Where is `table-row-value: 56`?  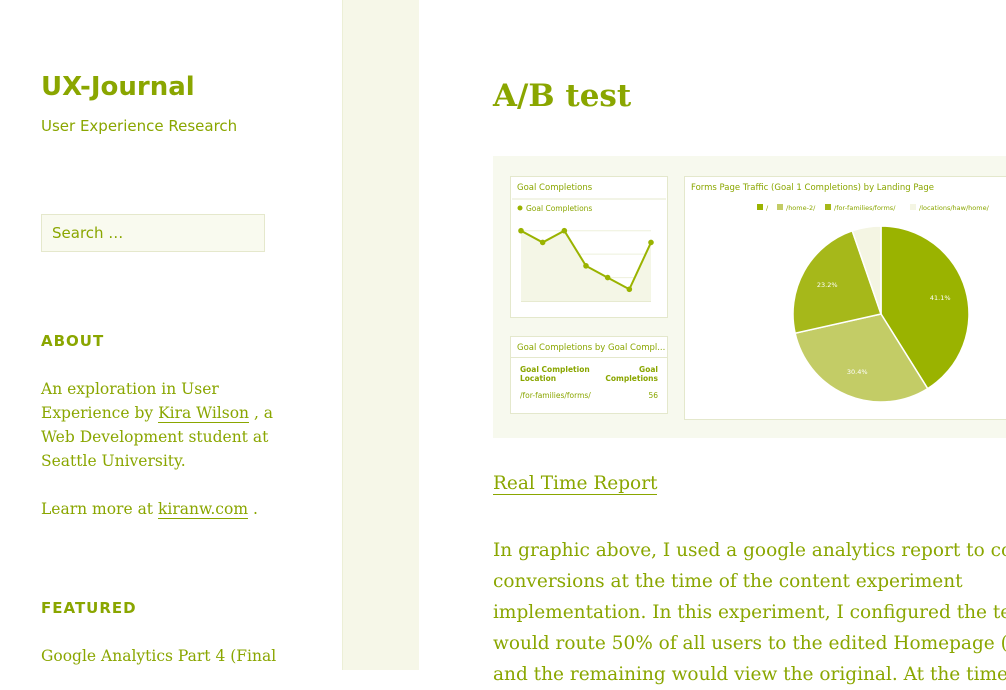 table-row-value: 56 is located at coordinates (653, 395).